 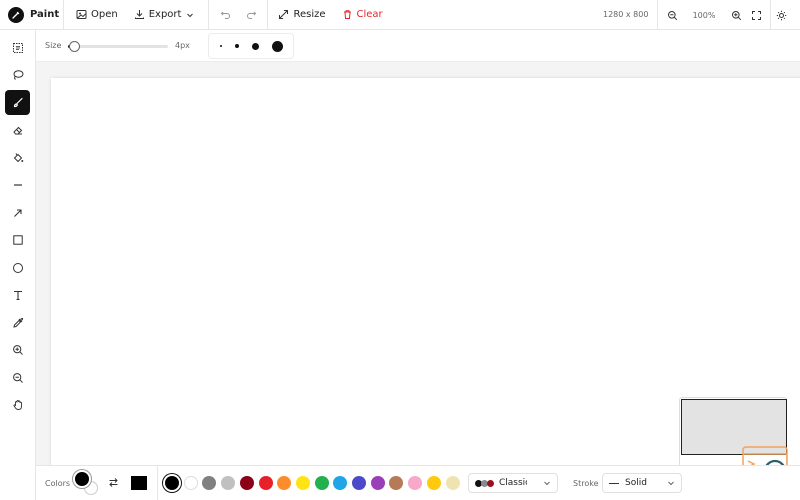 I want to click on palette-name: Classic, so click(x=513, y=483).